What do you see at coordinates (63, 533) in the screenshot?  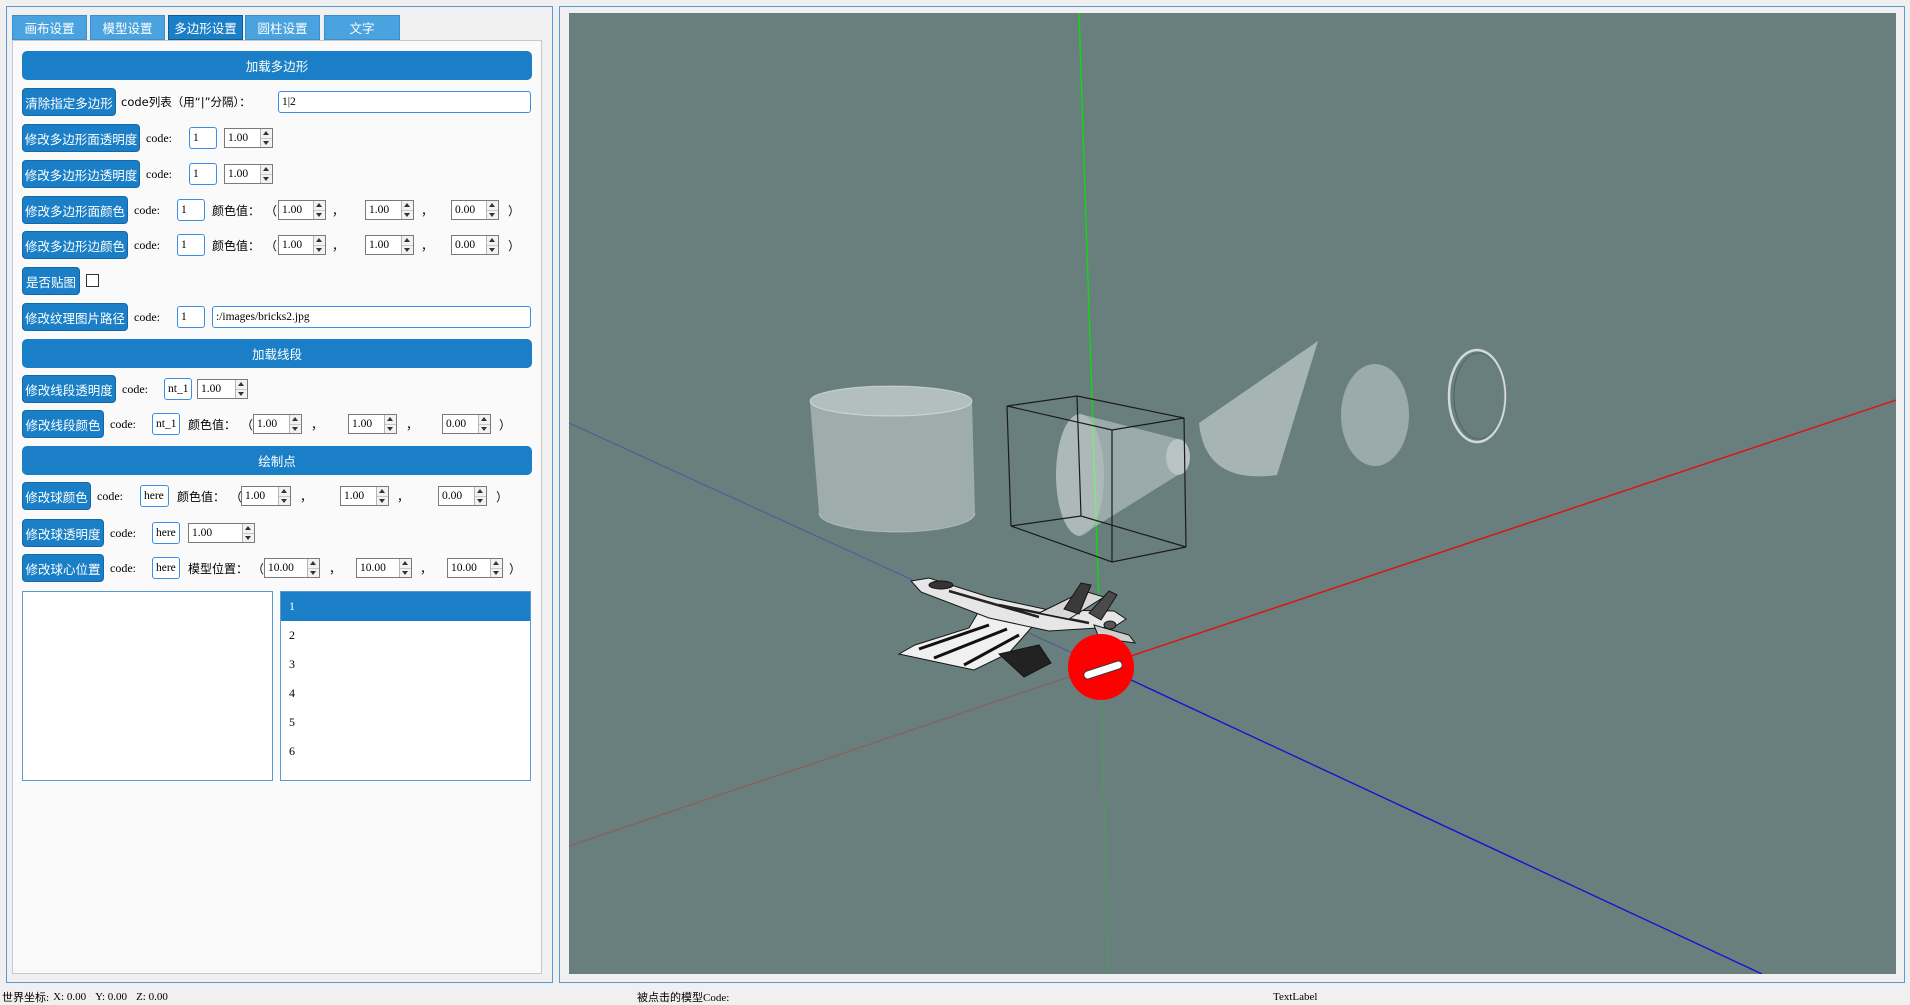 I see `sphere-opacity-button: 修改球透明度` at bounding box center [63, 533].